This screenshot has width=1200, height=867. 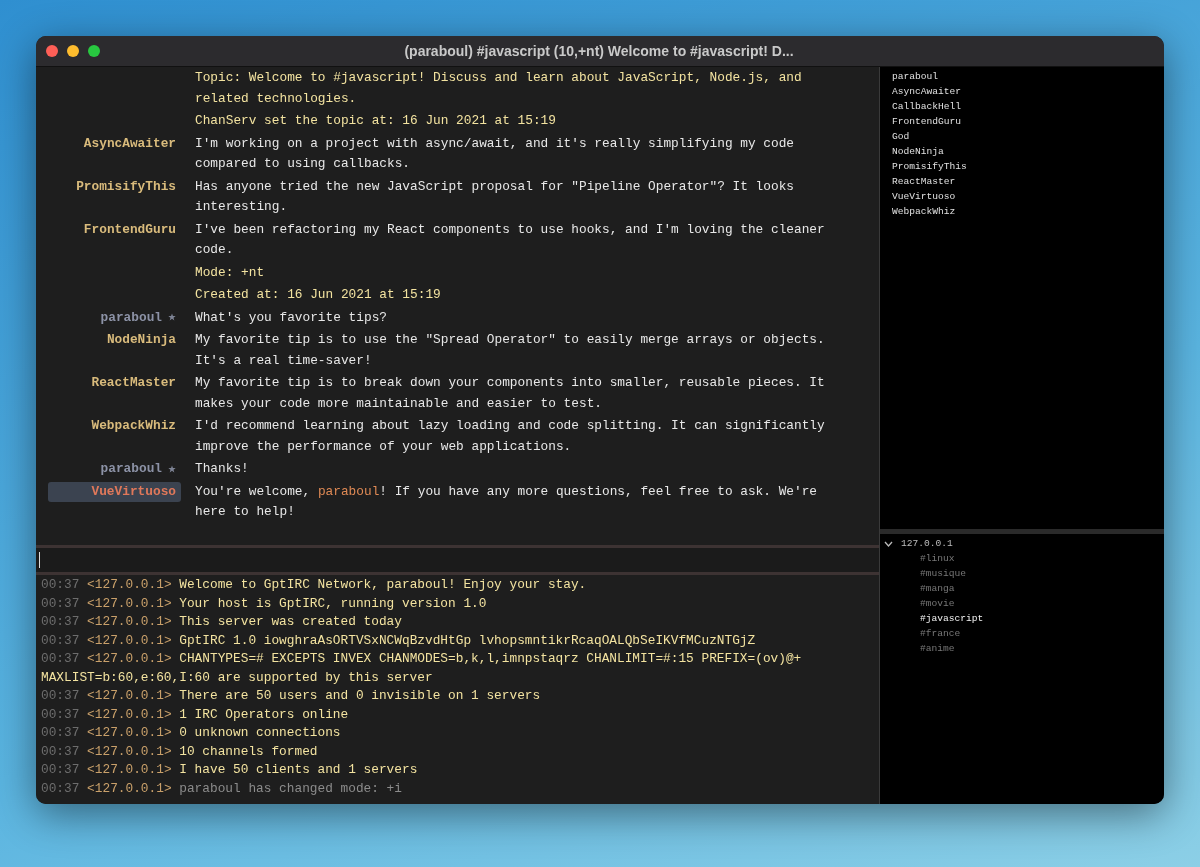 What do you see at coordinates (191, 733) in the screenshot?
I see `log-line: 00:37 <127.0.0.1> 0 unknown connections` at bounding box center [191, 733].